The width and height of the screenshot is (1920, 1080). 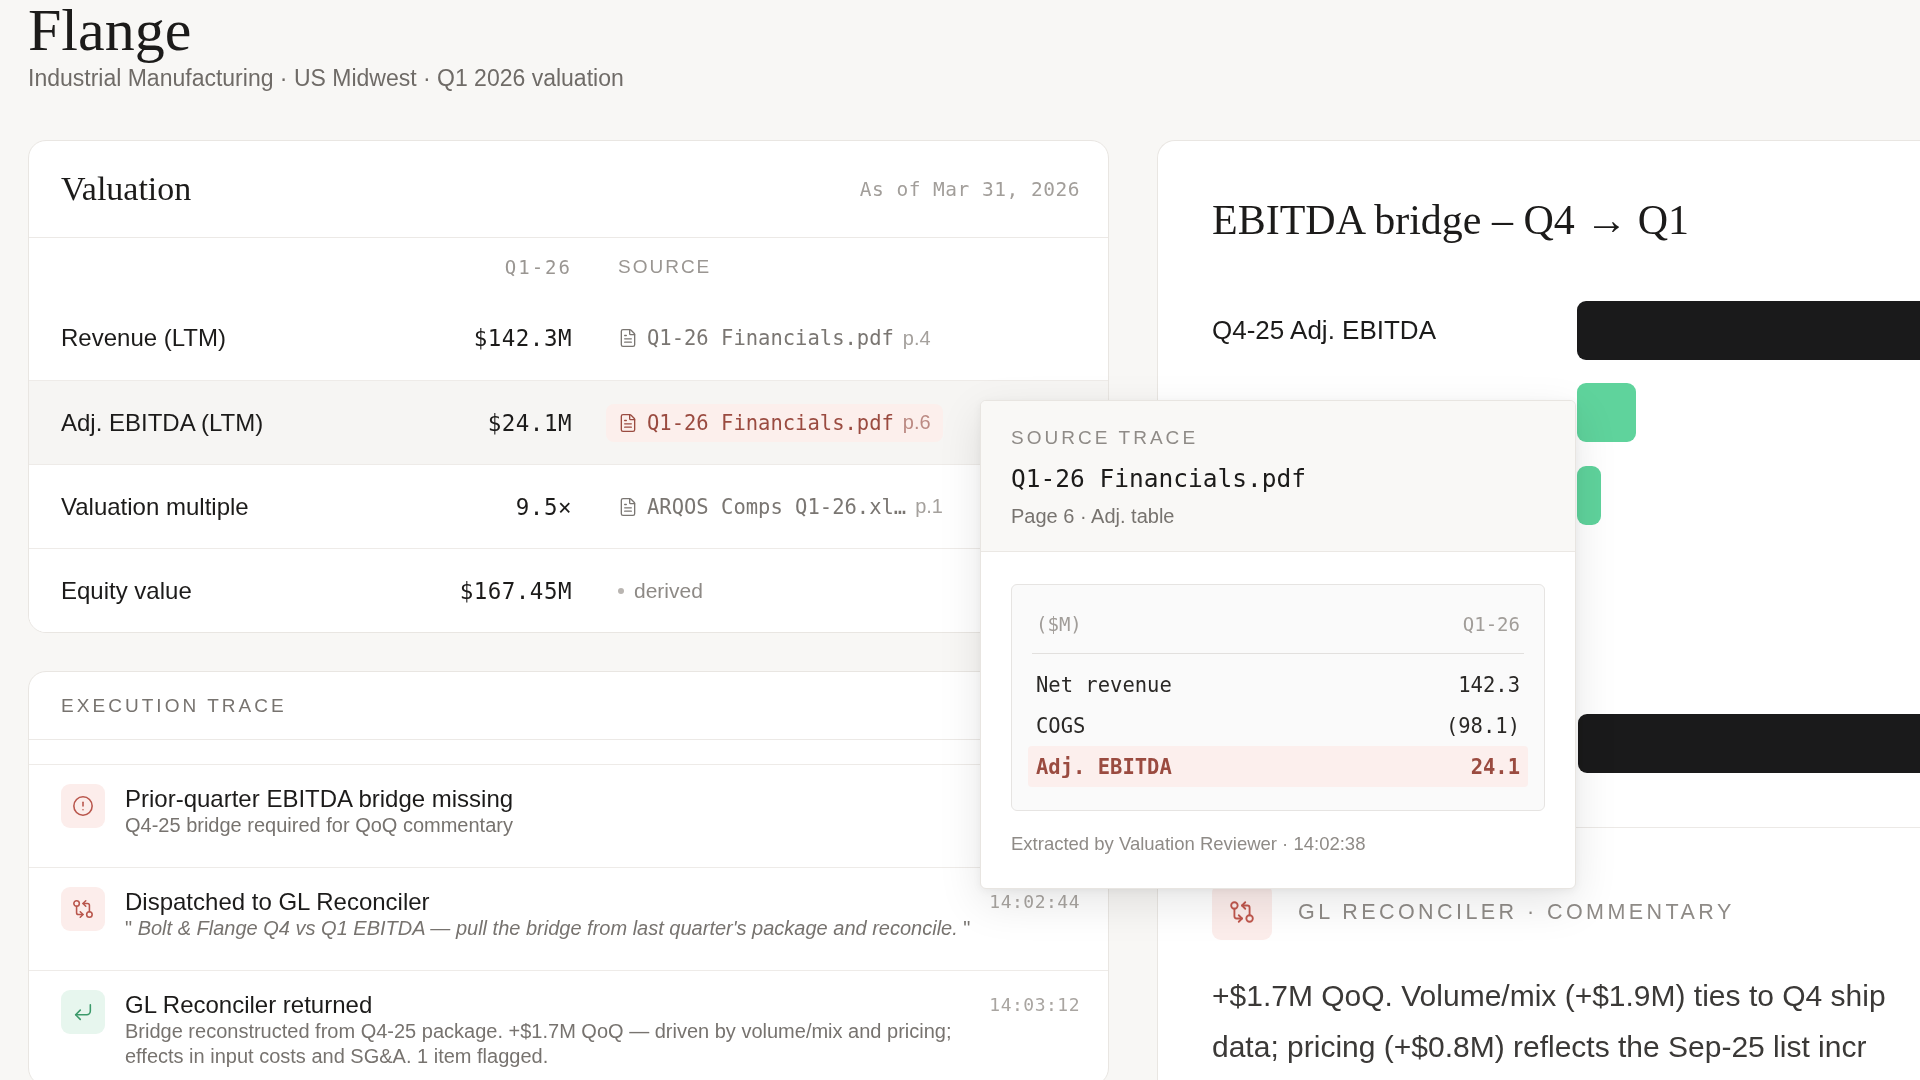 I want to click on panel-title: EBITDA bridge – Q4 → Q1, so click(x=1451, y=220).